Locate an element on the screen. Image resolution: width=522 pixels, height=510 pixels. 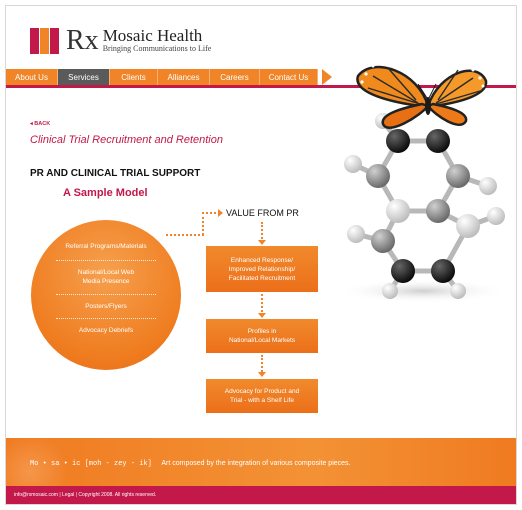
nav-item-contact-us: Contact Us is located at coordinates (289, 77).